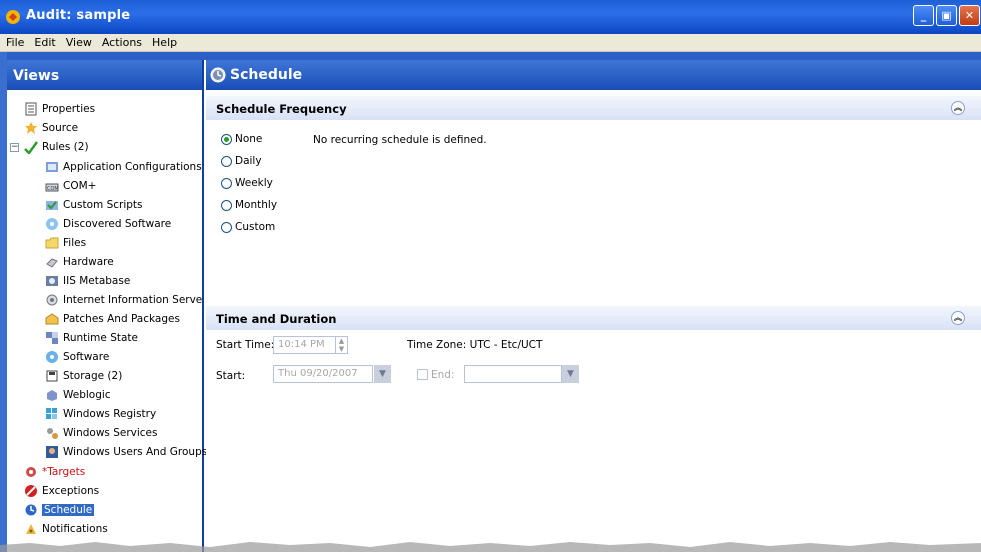 The height and width of the screenshot is (552, 981). Describe the element at coordinates (14, 147) in the screenshot. I see `collapse-rules-icon: −` at that location.